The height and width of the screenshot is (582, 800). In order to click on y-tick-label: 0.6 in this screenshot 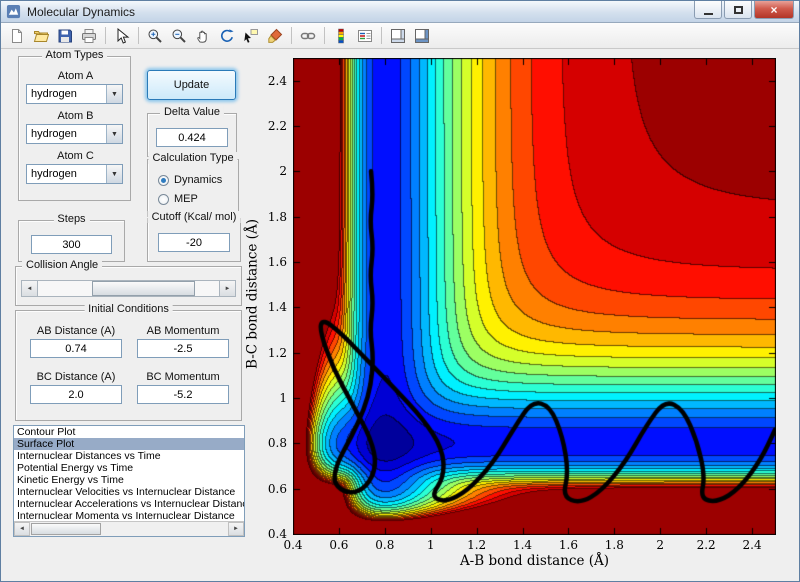, I will do `click(277, 488)`.